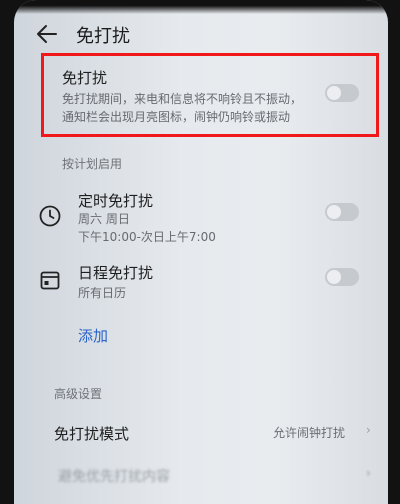 This screenshot has width=400, height=504. Describe the element at coordinates (92, 164) in the screenshot. I see `schedule-section-label: 按计划启用` at that location.